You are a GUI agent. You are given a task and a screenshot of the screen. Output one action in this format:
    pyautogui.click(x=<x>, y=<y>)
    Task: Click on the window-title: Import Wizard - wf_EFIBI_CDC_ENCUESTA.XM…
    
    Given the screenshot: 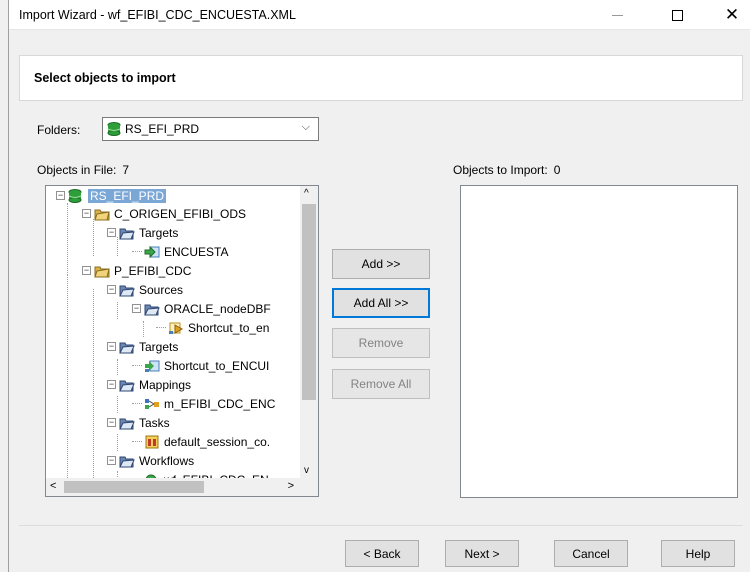 What is the action you would take?
    pyautogui.click(x=157, y=15)
    